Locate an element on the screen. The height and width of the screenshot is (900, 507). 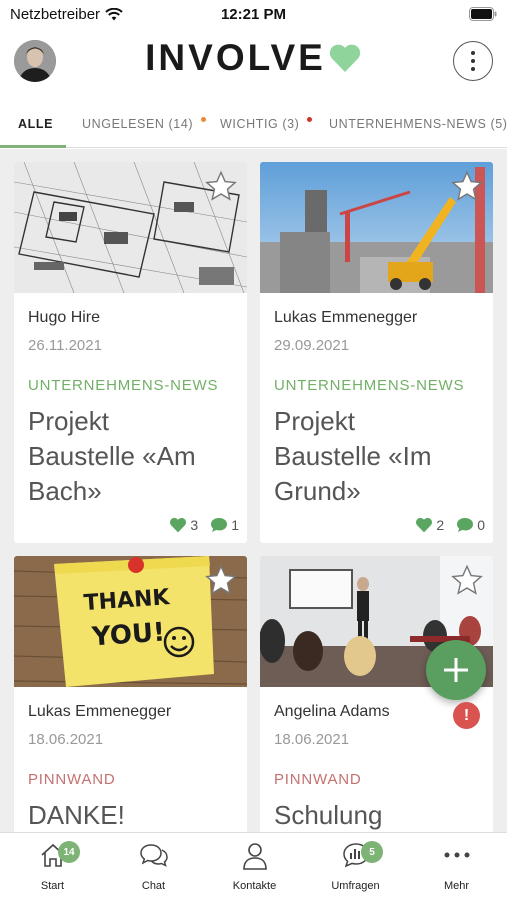
tab-unternehmens-news: UNTERNEHMENS-NEWS (5) is located at coordinates (418, 123).